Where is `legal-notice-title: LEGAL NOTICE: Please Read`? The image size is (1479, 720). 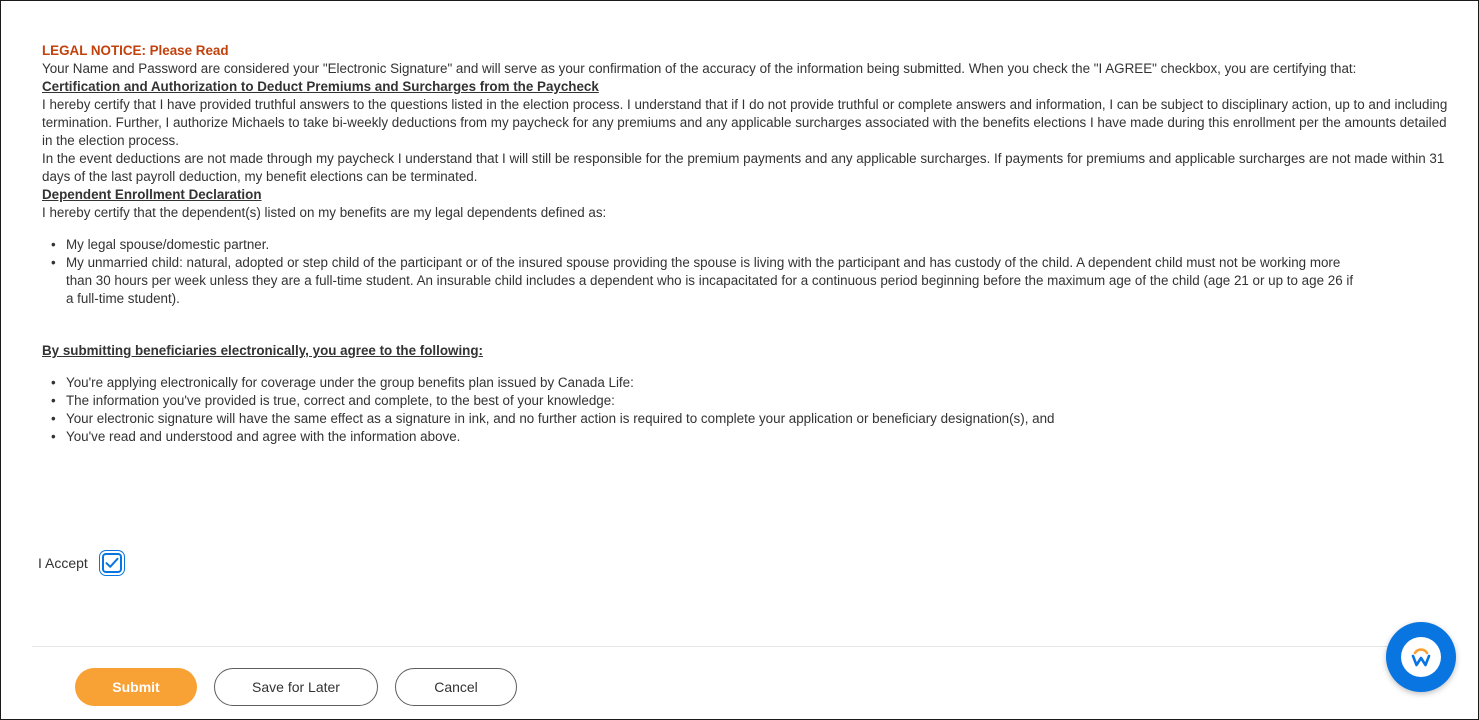
legal-notice-title: LEGAL NOTICE: Please Read is located at coordinates (135, 50).